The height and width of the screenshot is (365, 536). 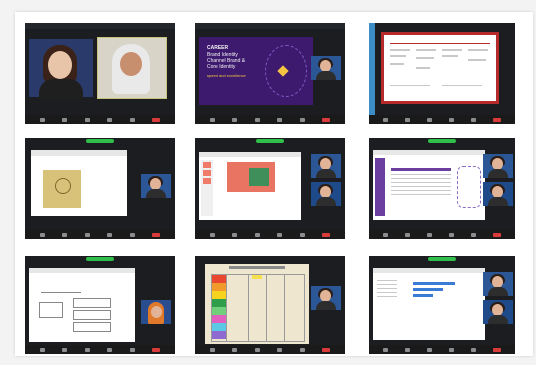 I want to click on document-cover, so click(x=62, y=189).